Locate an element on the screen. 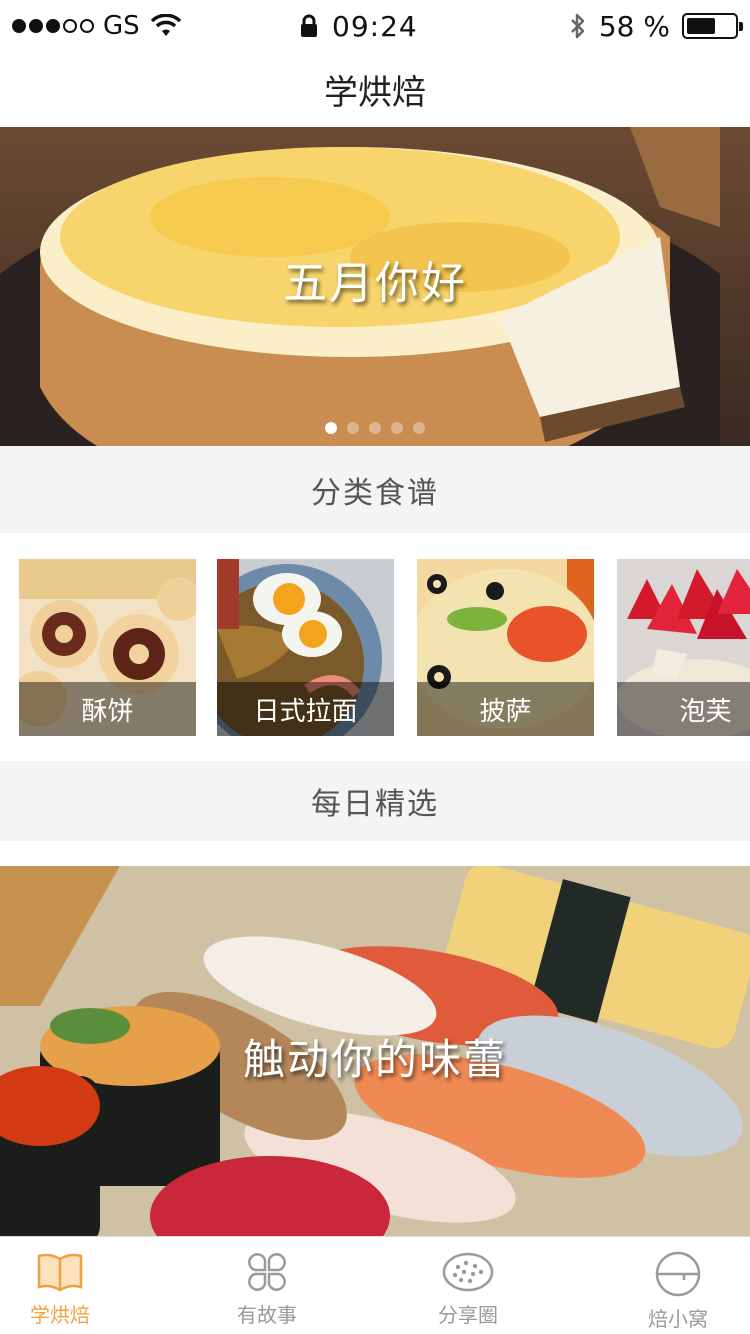  category-item-puff: 泡芙 is located at coordinates (683, 647).